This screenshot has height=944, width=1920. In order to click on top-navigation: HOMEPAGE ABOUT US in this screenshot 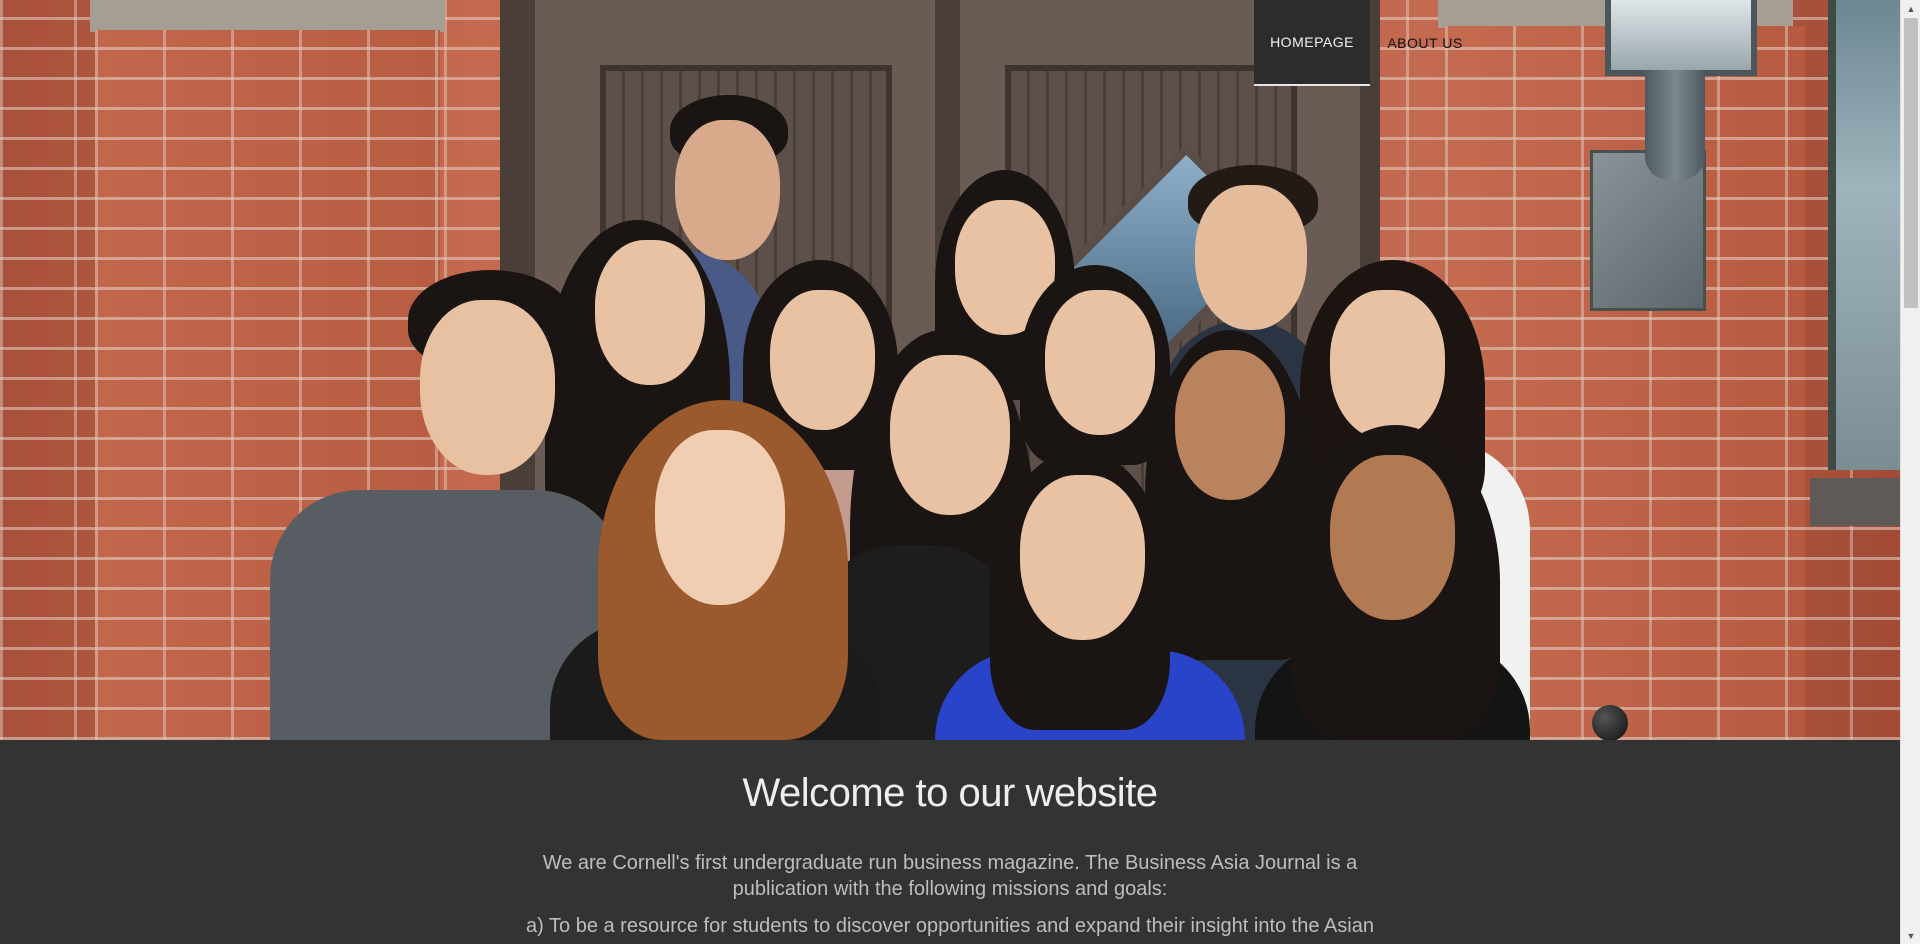, I will do `click(1367, 43)`.